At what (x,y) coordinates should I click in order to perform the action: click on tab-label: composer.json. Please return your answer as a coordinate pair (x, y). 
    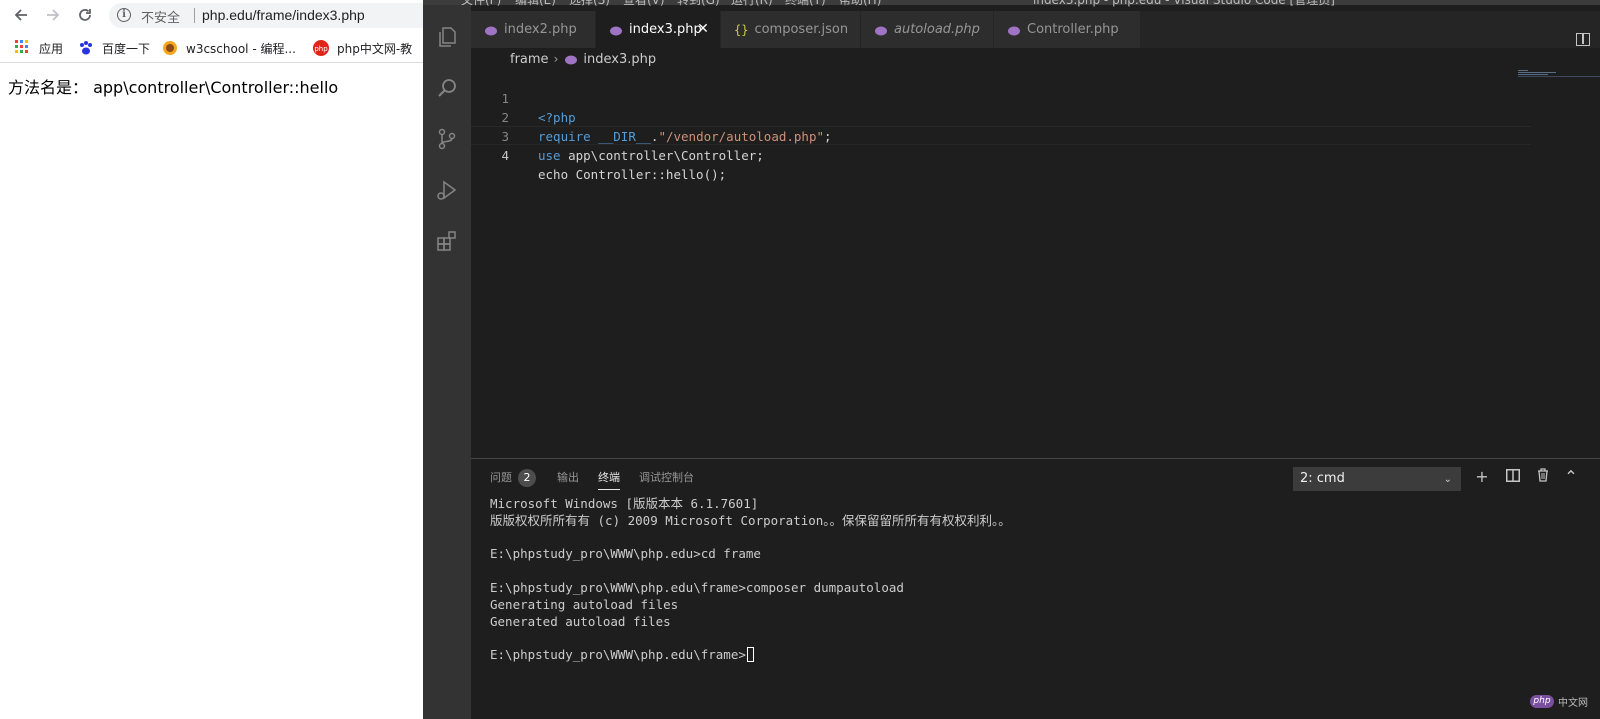
    Looking at the image, I should click on (801, 29).